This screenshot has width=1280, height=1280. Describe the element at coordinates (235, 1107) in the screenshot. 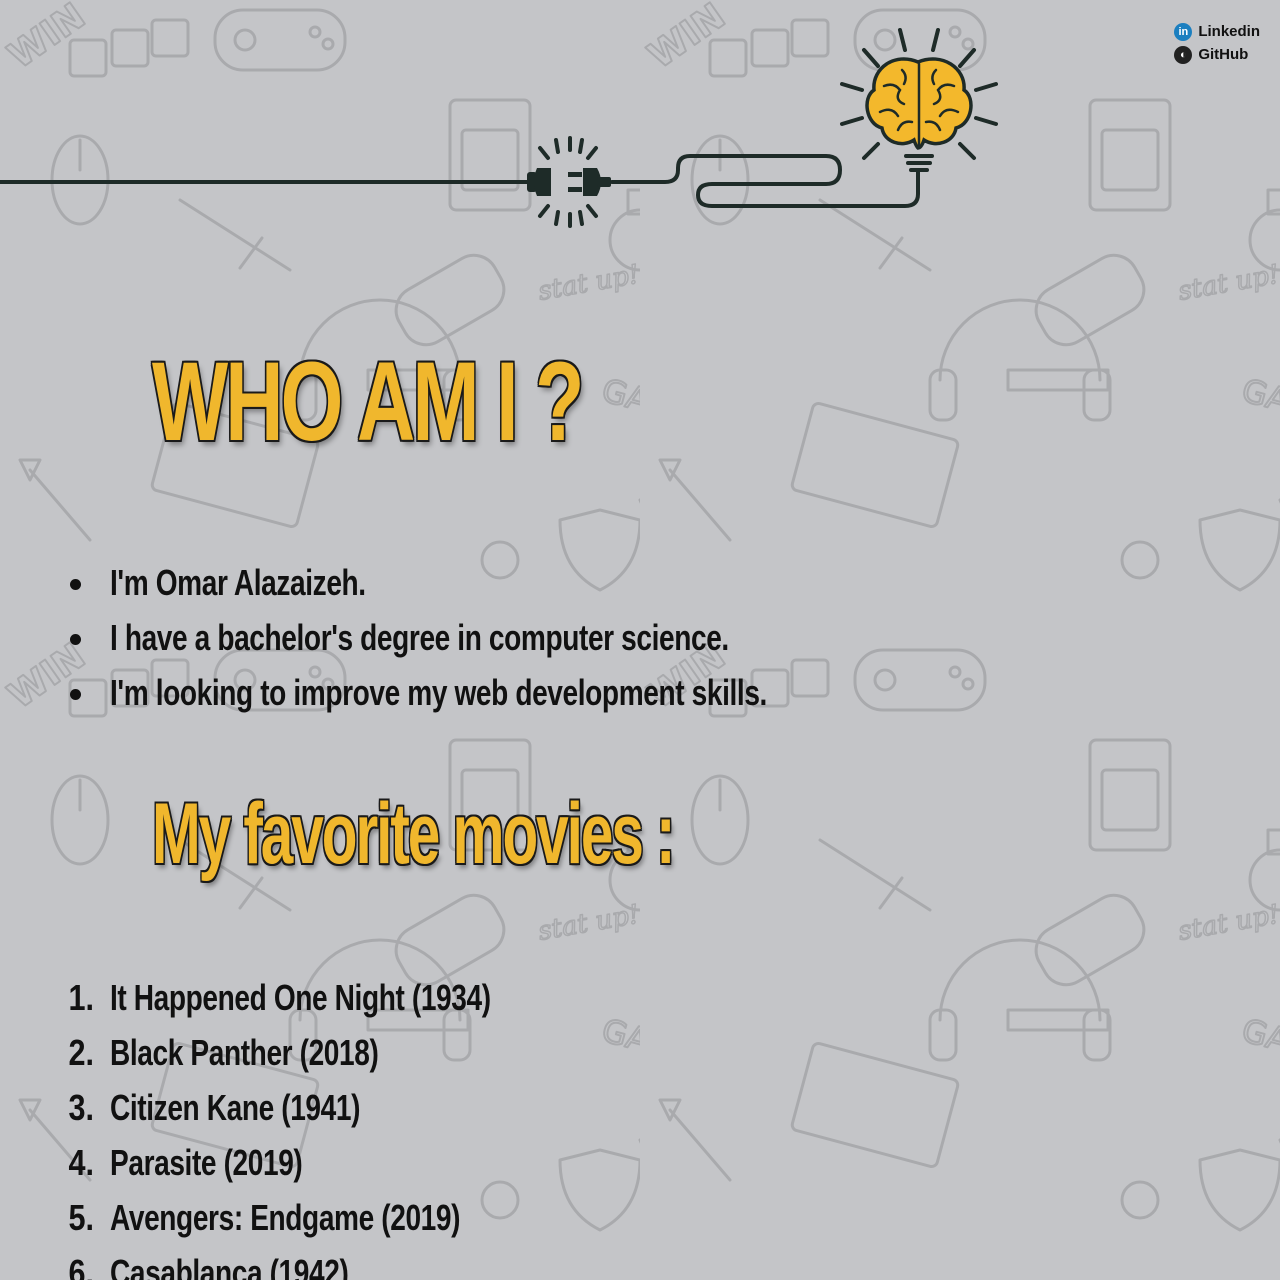

I see `movie-title: Citizen Kane (1941)` at that location.